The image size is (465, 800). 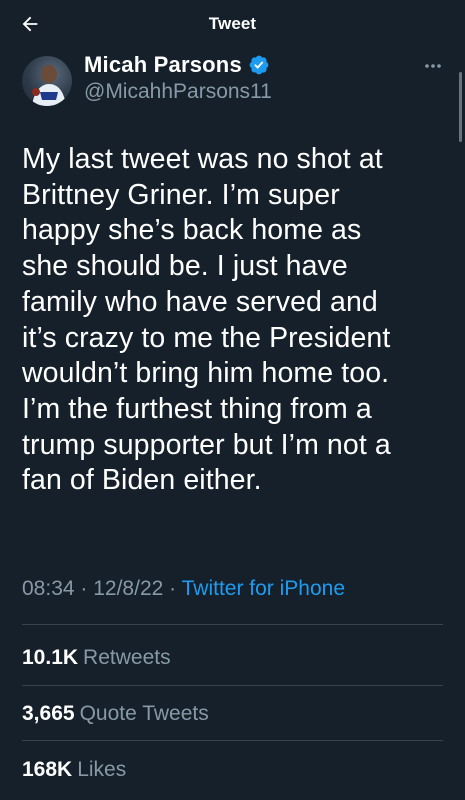 I want to click on avatar-image, so click(x=49, y=85).